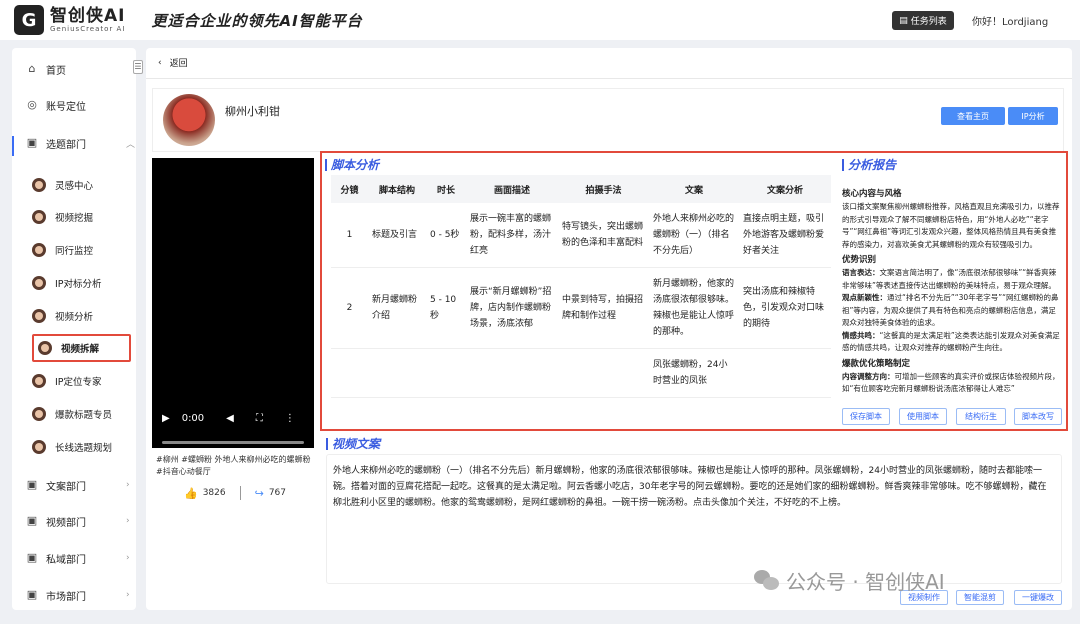  What do you see at coordinates (66, 597) in the screenshot?
I see `sidebar-item-label: 市场部门` at bounding box center [66, 597].